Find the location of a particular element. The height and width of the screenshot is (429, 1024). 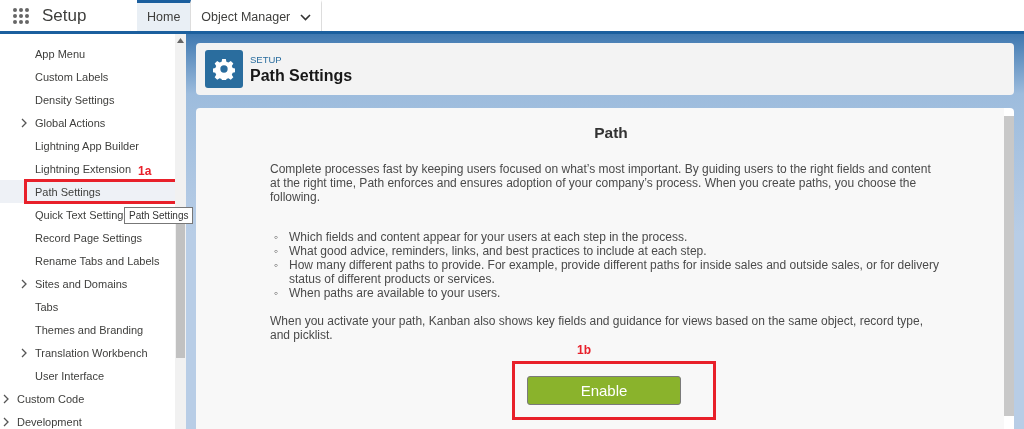

app-launcher-icon is located at coordinates (21, 15).